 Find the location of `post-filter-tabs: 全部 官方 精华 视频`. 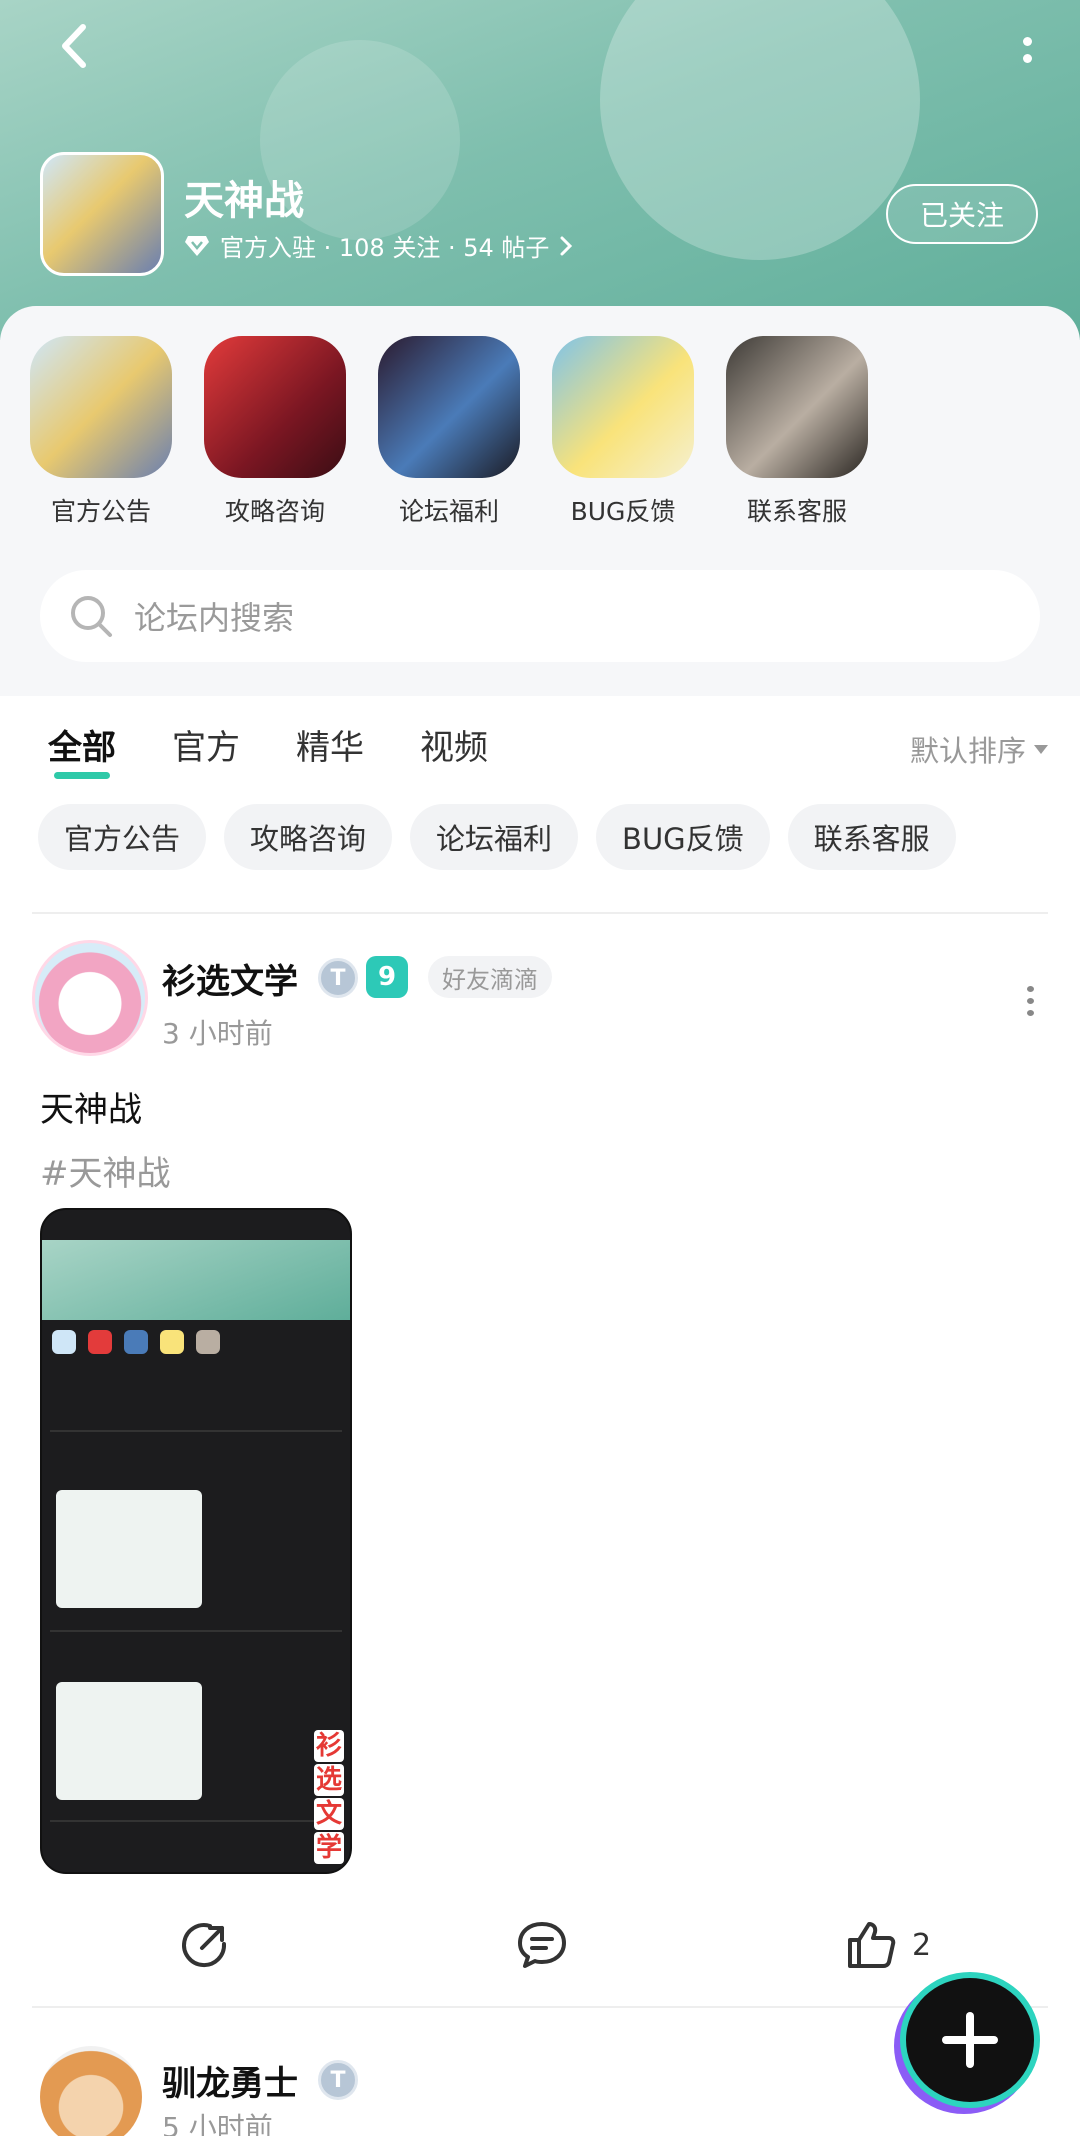

post-filter-tabs: 全部 官方 精华 视频 is located at coordinates (268, 749).